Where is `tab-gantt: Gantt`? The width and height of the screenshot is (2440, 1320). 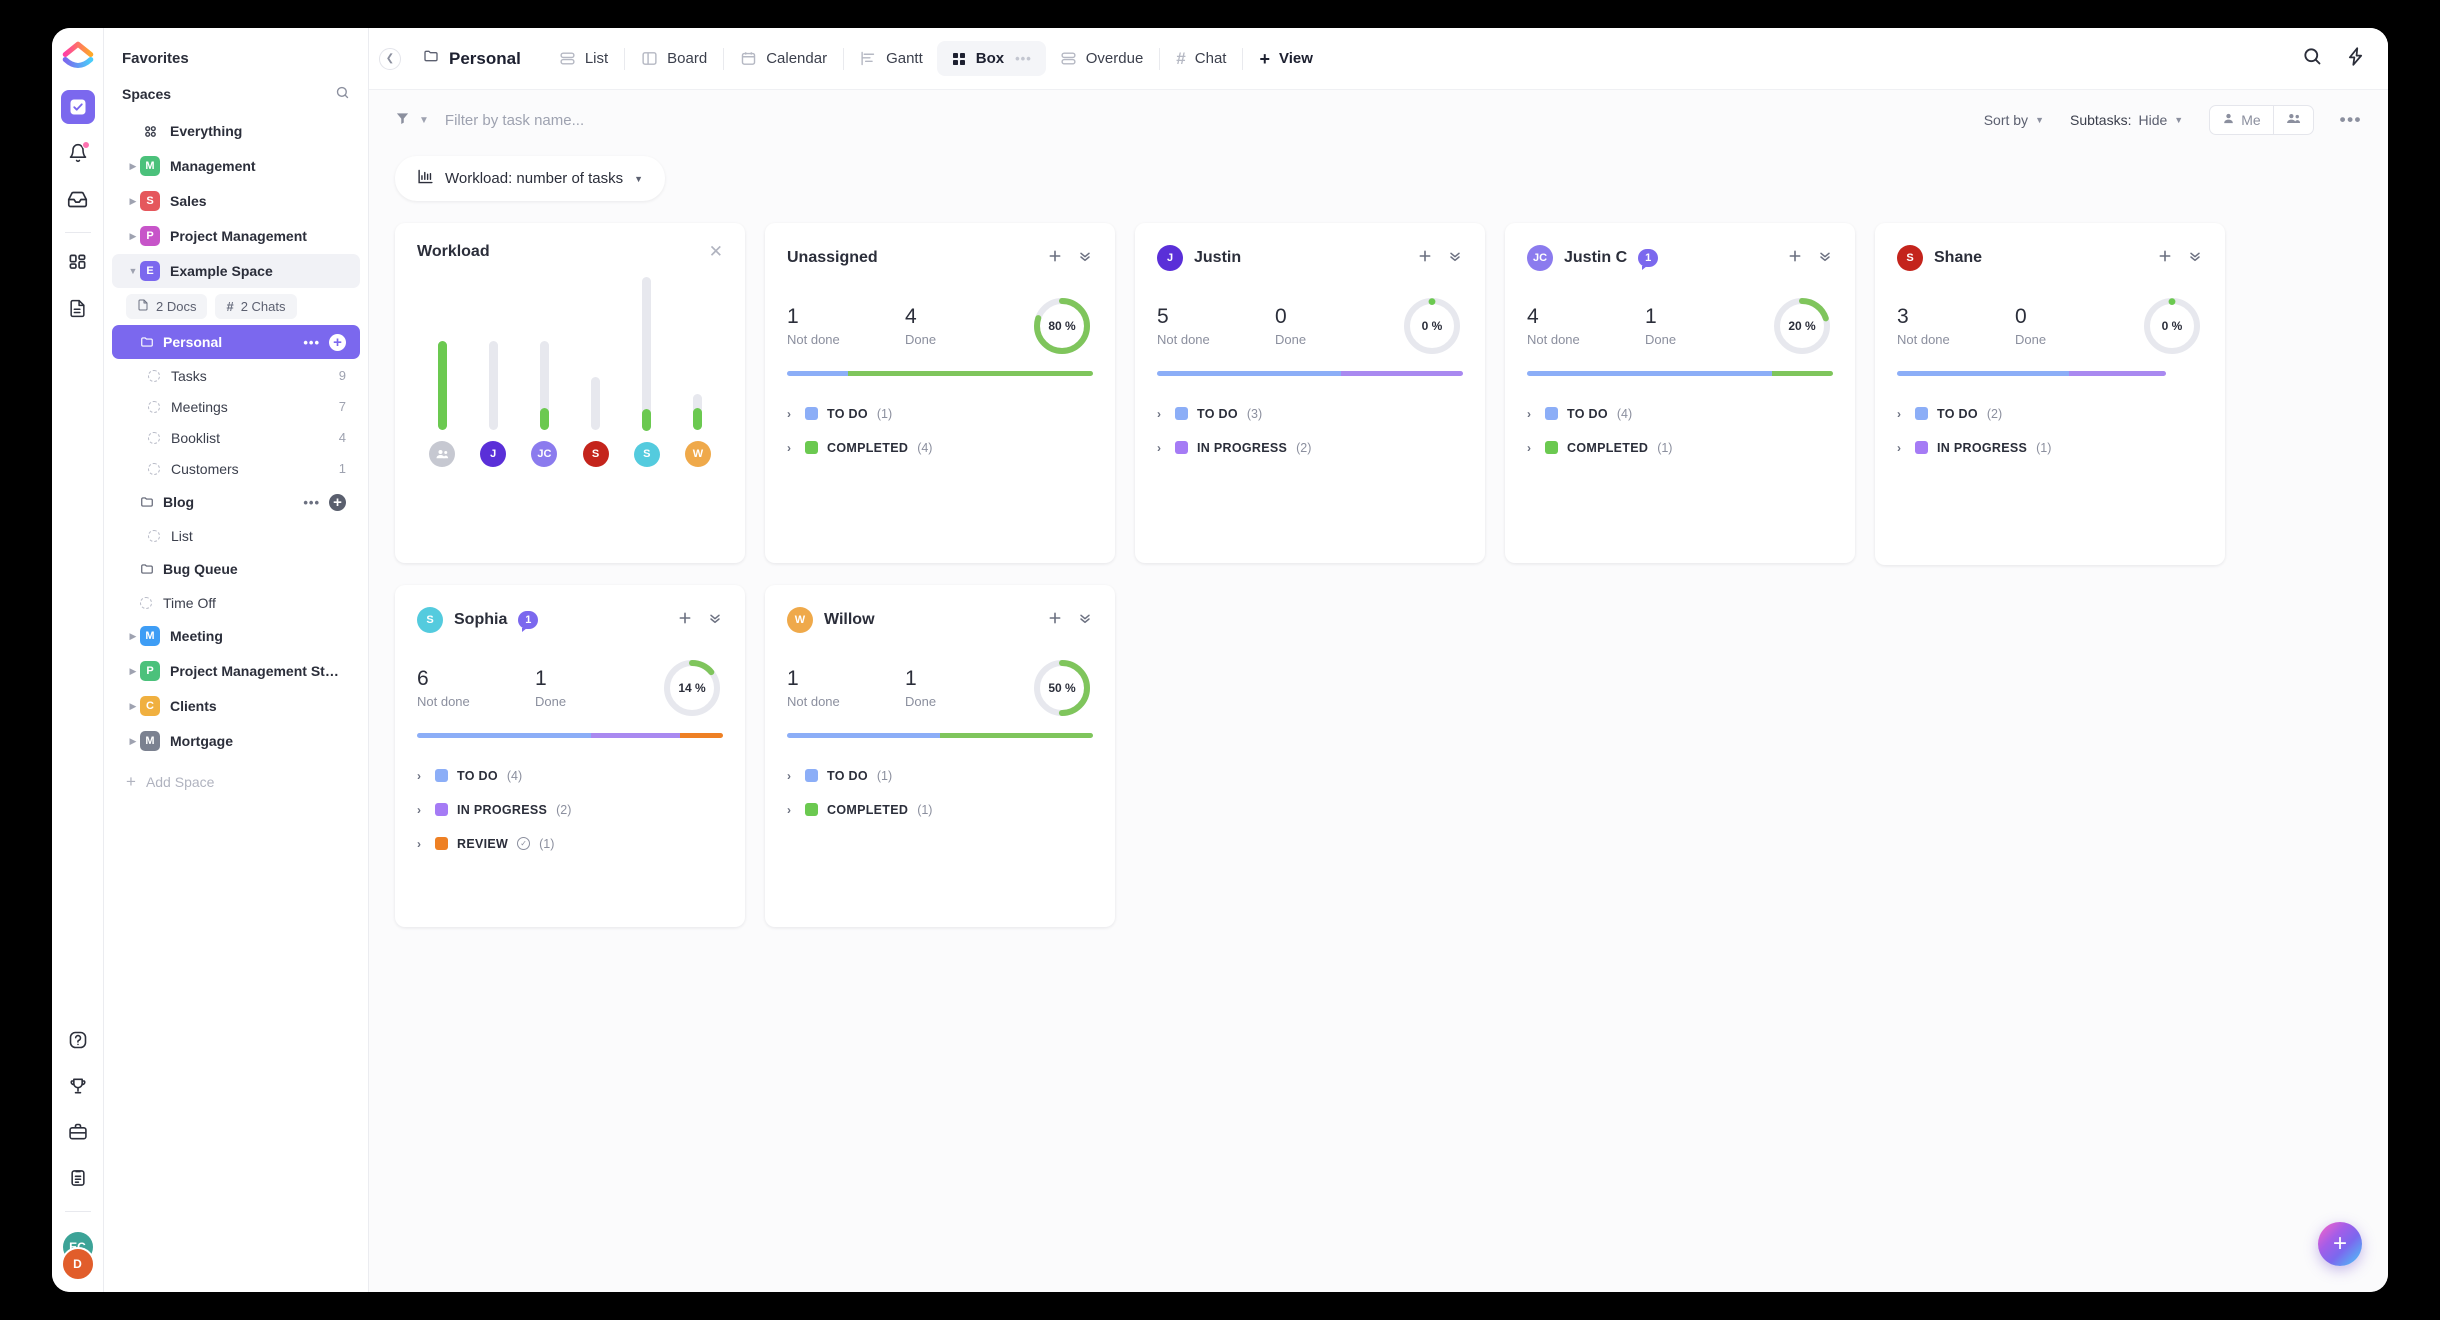
tab-gantt: Gantt is located at coordinates (891, 58).